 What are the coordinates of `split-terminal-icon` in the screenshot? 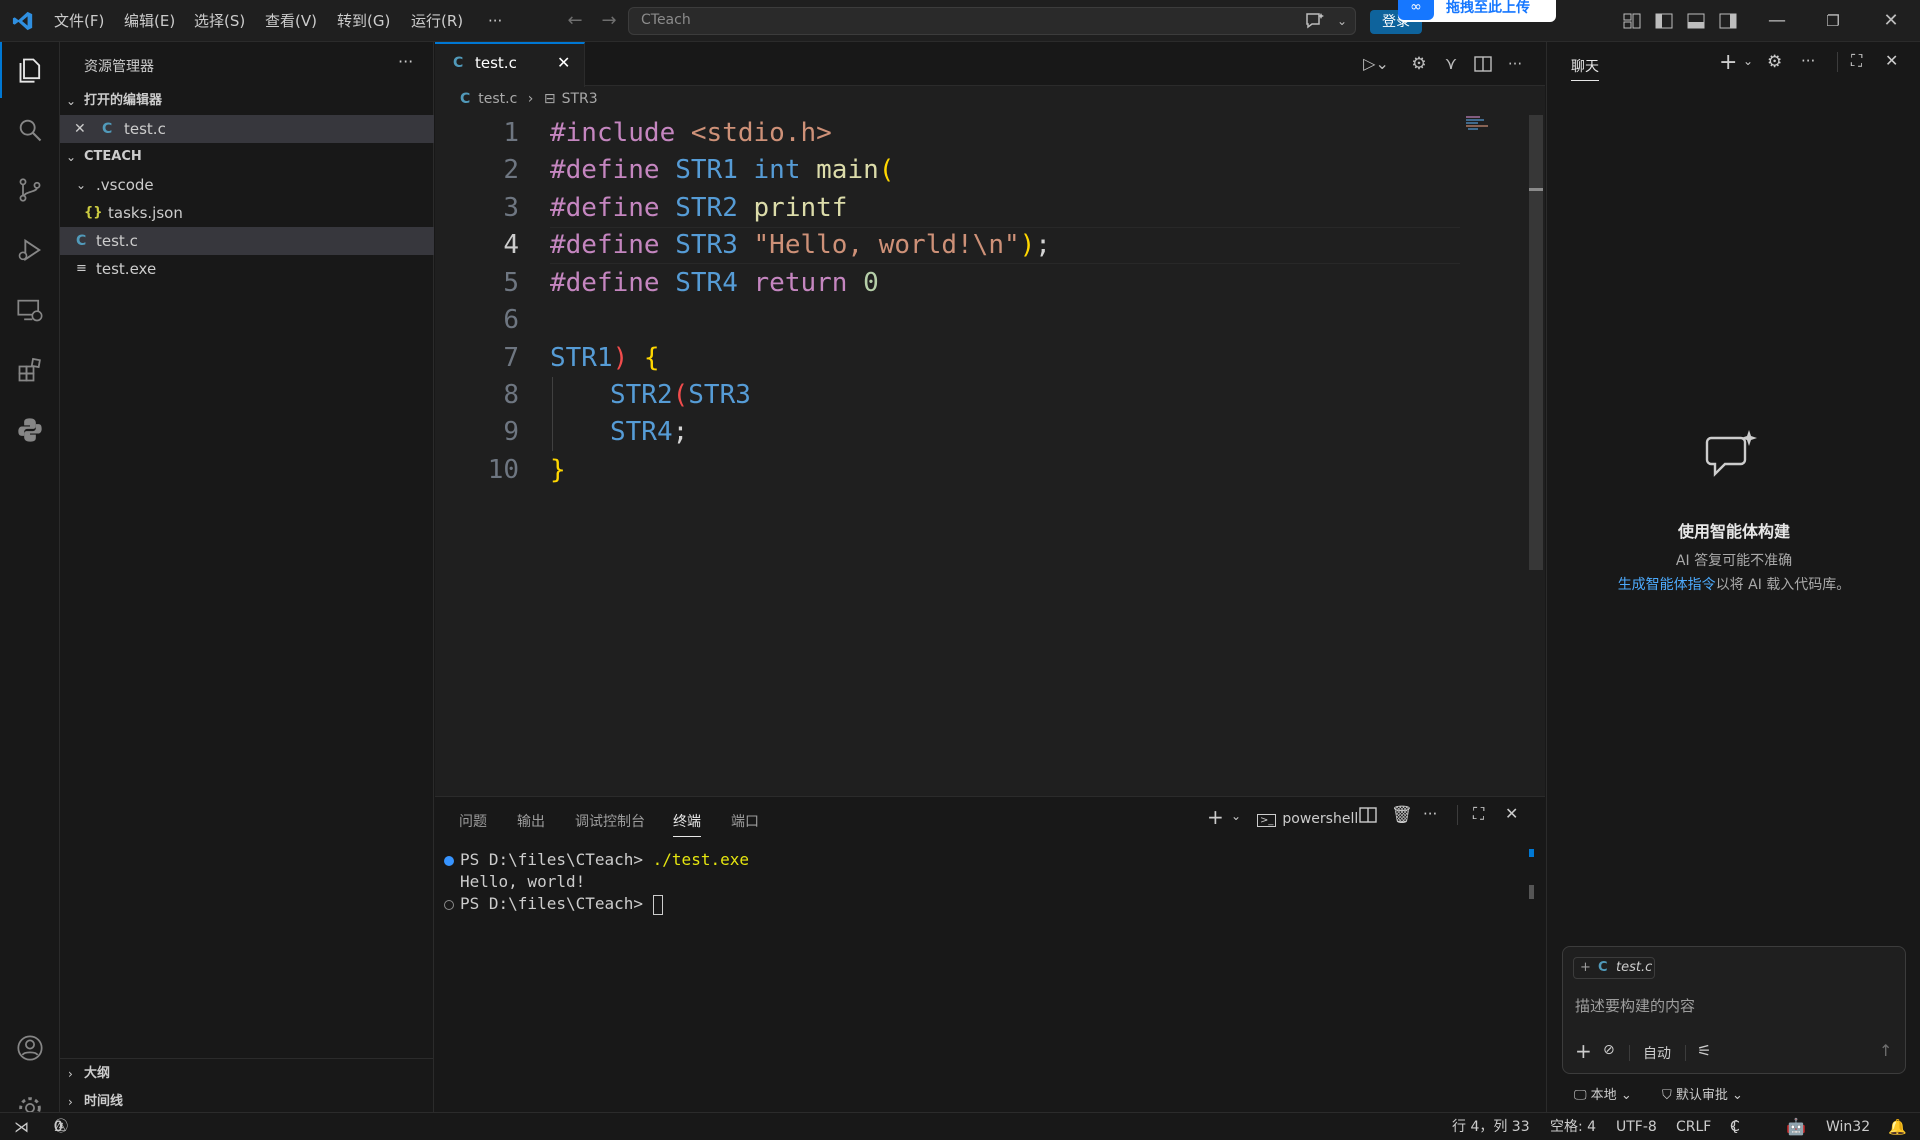 It's located at (1368, 817).